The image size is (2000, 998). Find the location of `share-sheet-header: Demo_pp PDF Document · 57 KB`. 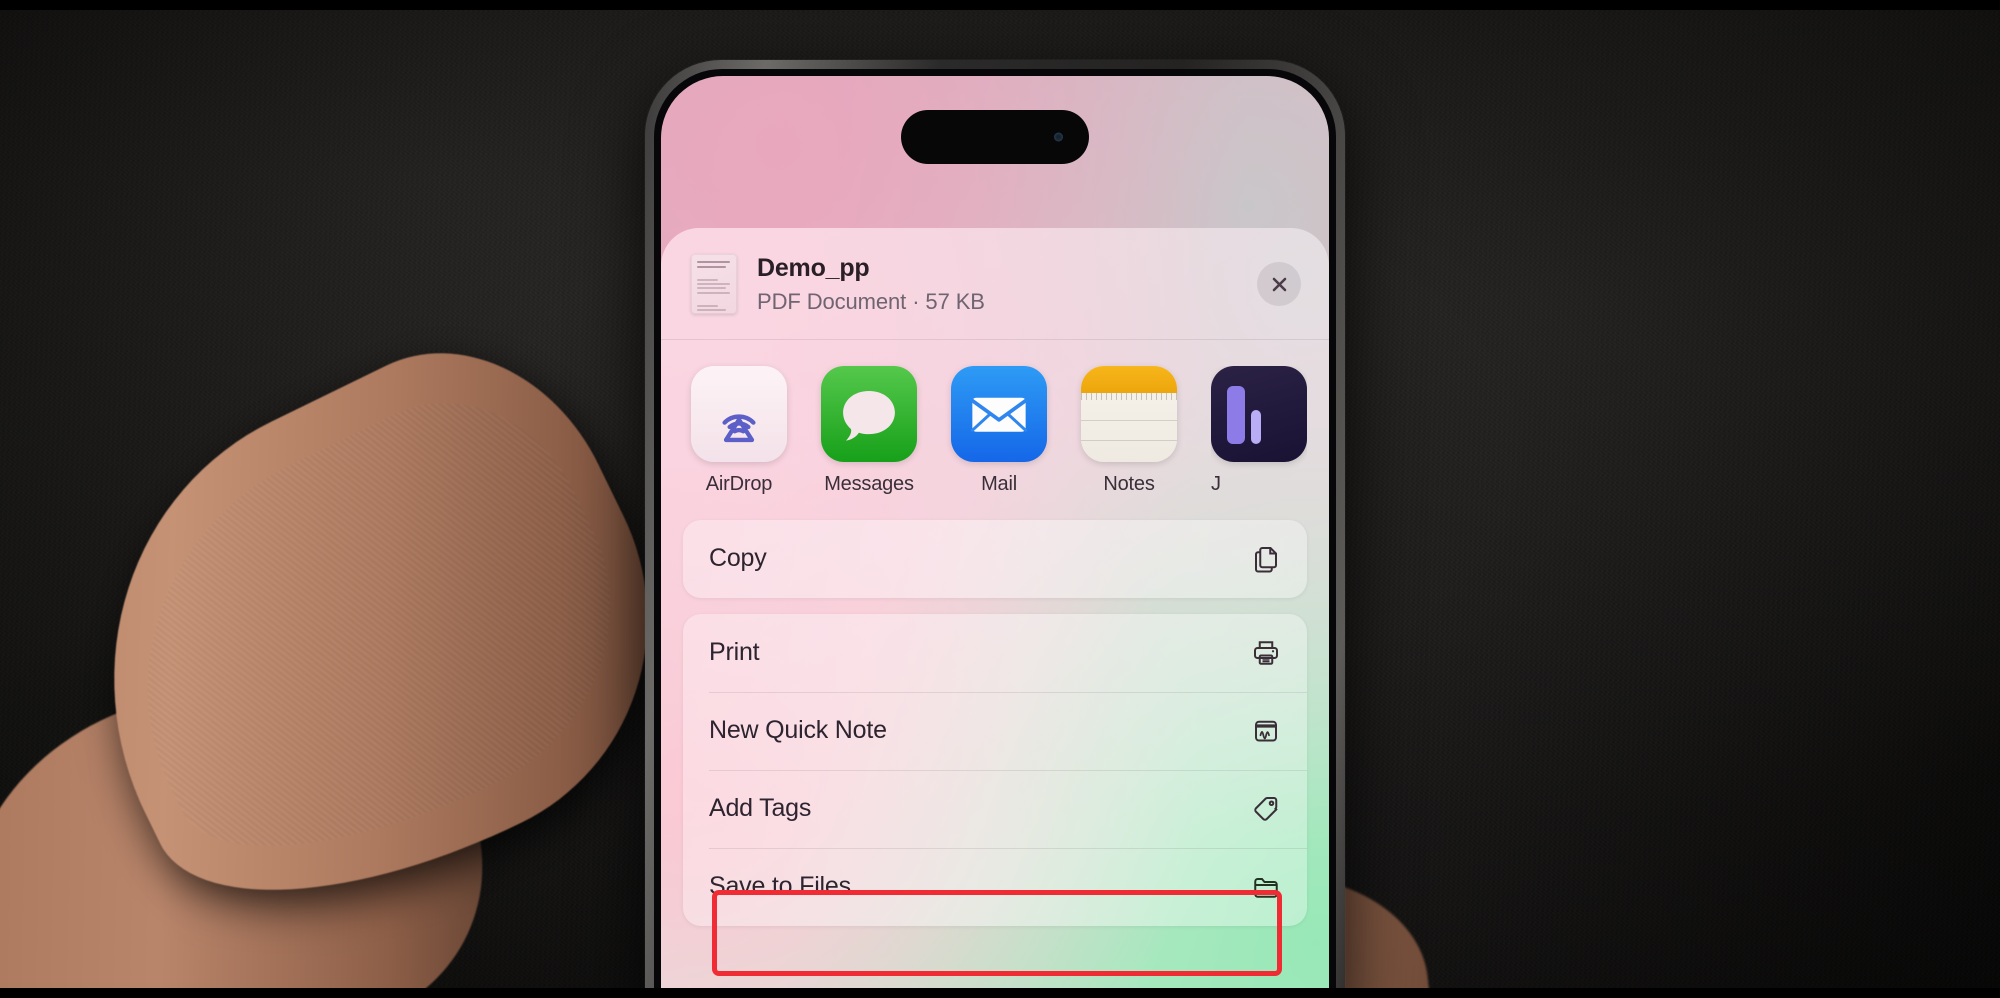

share-sheet-header: Demo_pp PDF Document · 57 KB is located at coordinates (995, 283).